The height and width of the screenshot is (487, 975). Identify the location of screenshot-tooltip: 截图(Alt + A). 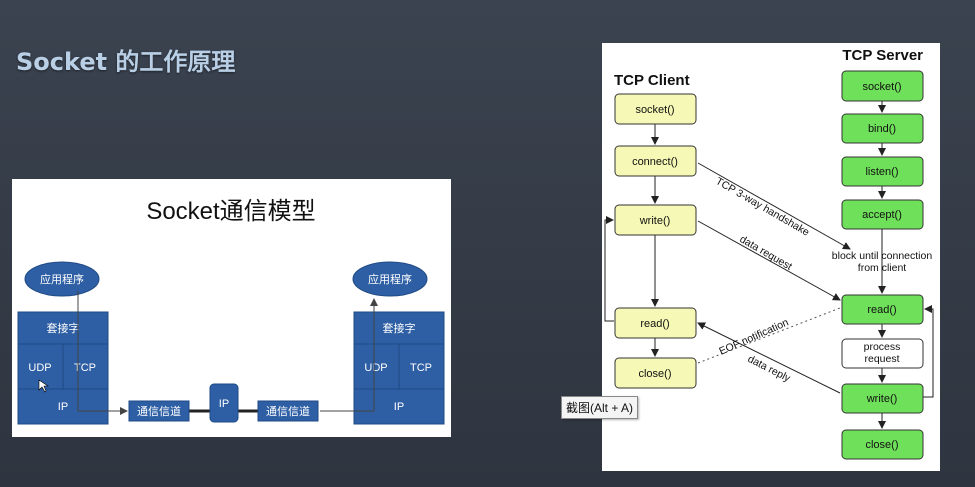
(600, 407).